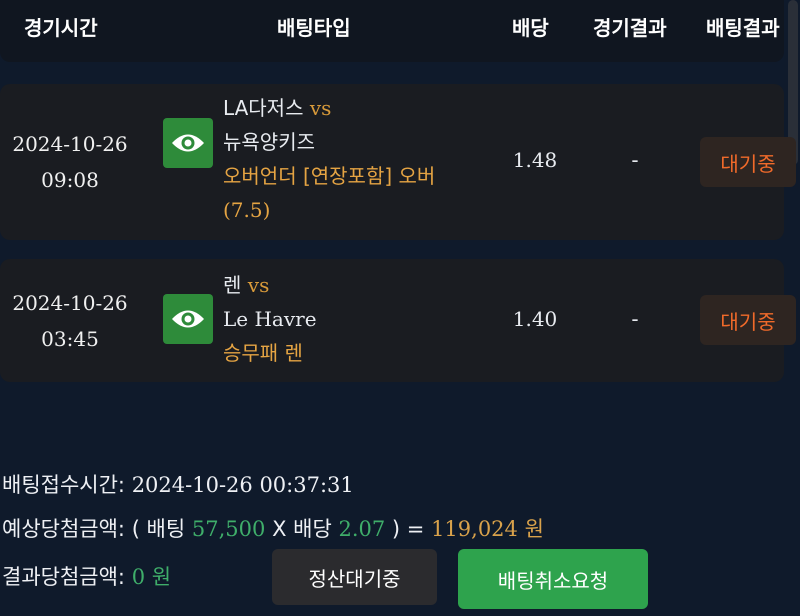  I want to click on total-odds: 2.07, so click(362, 529).